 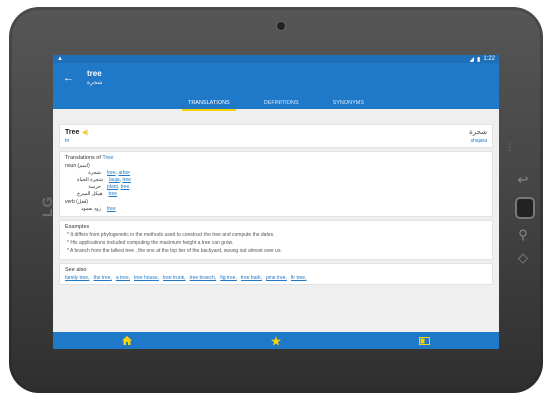 What do you see at coordinates (523, 235) in the screenshot?
I see `hardware-search-icon: ⚲` at bounding box center [523, 235].